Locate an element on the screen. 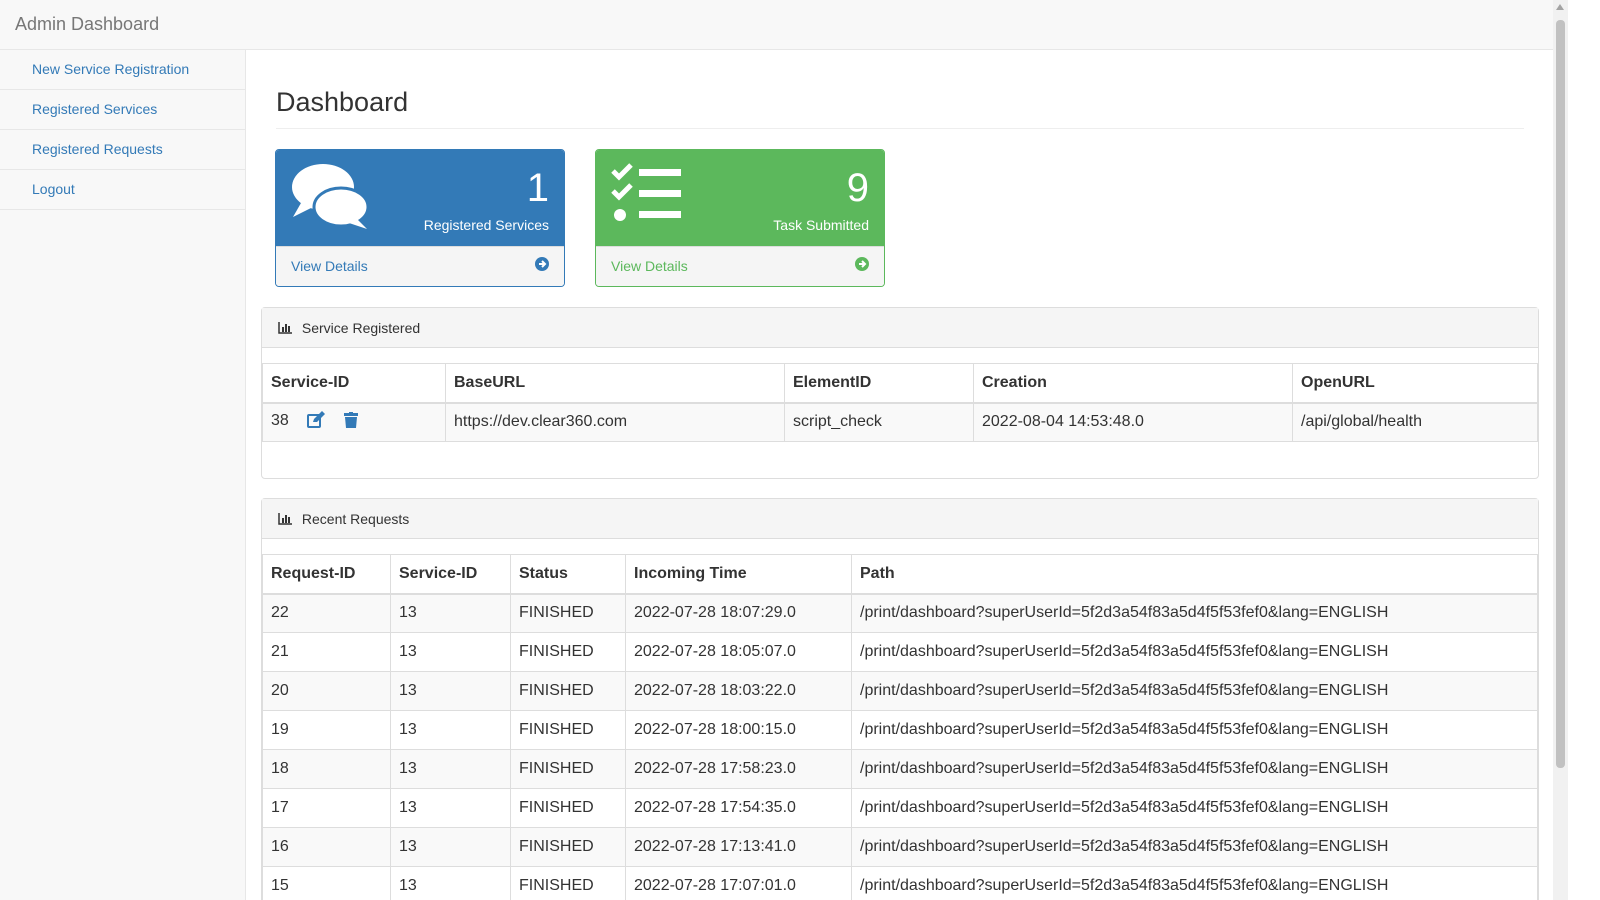  incoming-time-cell: 2022-07-28 17:07:01.0 is located at coordinates (738, 883).